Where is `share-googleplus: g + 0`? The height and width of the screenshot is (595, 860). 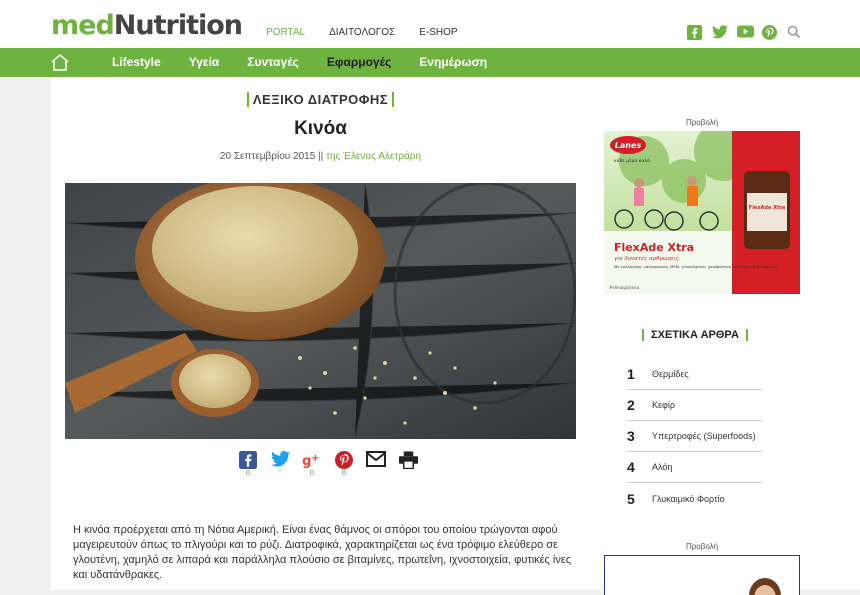 share-googleplus: g + 0 is located at coordinates (312, 465).